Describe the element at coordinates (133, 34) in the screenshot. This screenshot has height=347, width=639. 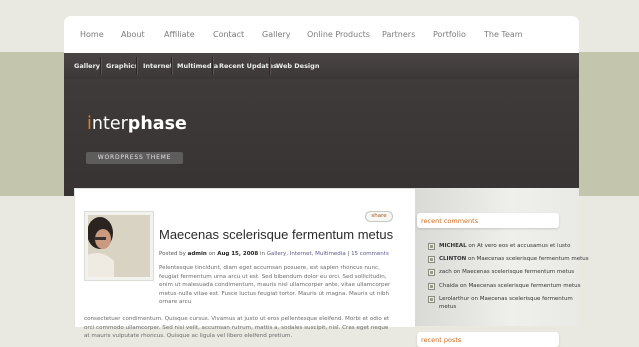
I see `nav-about: About` at that location.